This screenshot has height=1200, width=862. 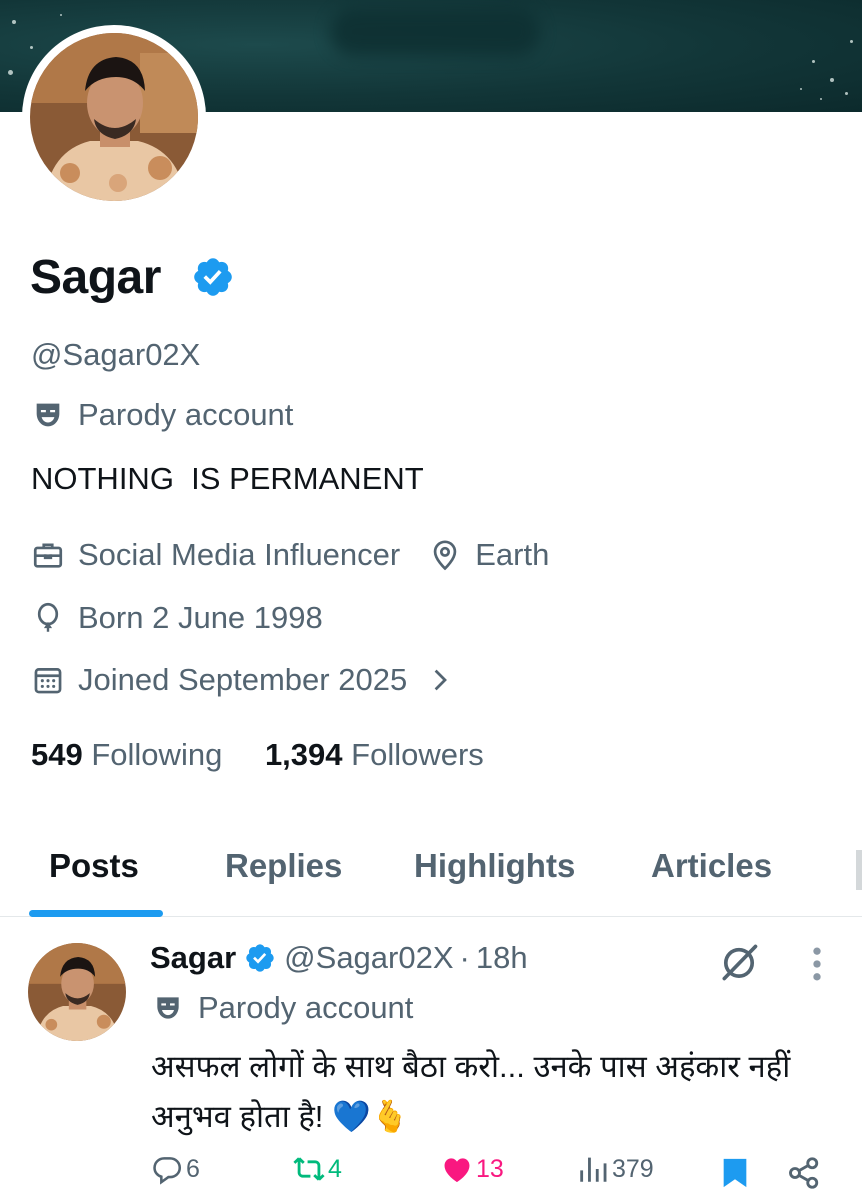 I want to click on briefcase-icon, so click(x=48, y=555).